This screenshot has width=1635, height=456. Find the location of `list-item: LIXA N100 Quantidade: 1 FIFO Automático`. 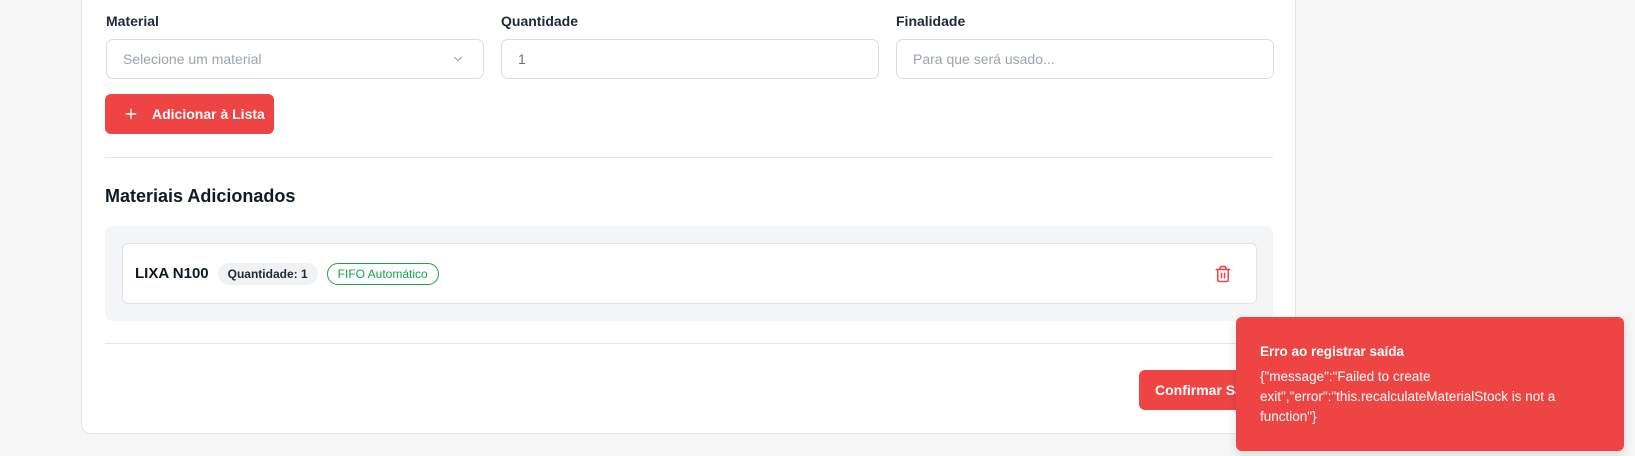

list-item: LIXA N100 Quantidade: 1 FIFO Automático is located at coordinates (689, 273).